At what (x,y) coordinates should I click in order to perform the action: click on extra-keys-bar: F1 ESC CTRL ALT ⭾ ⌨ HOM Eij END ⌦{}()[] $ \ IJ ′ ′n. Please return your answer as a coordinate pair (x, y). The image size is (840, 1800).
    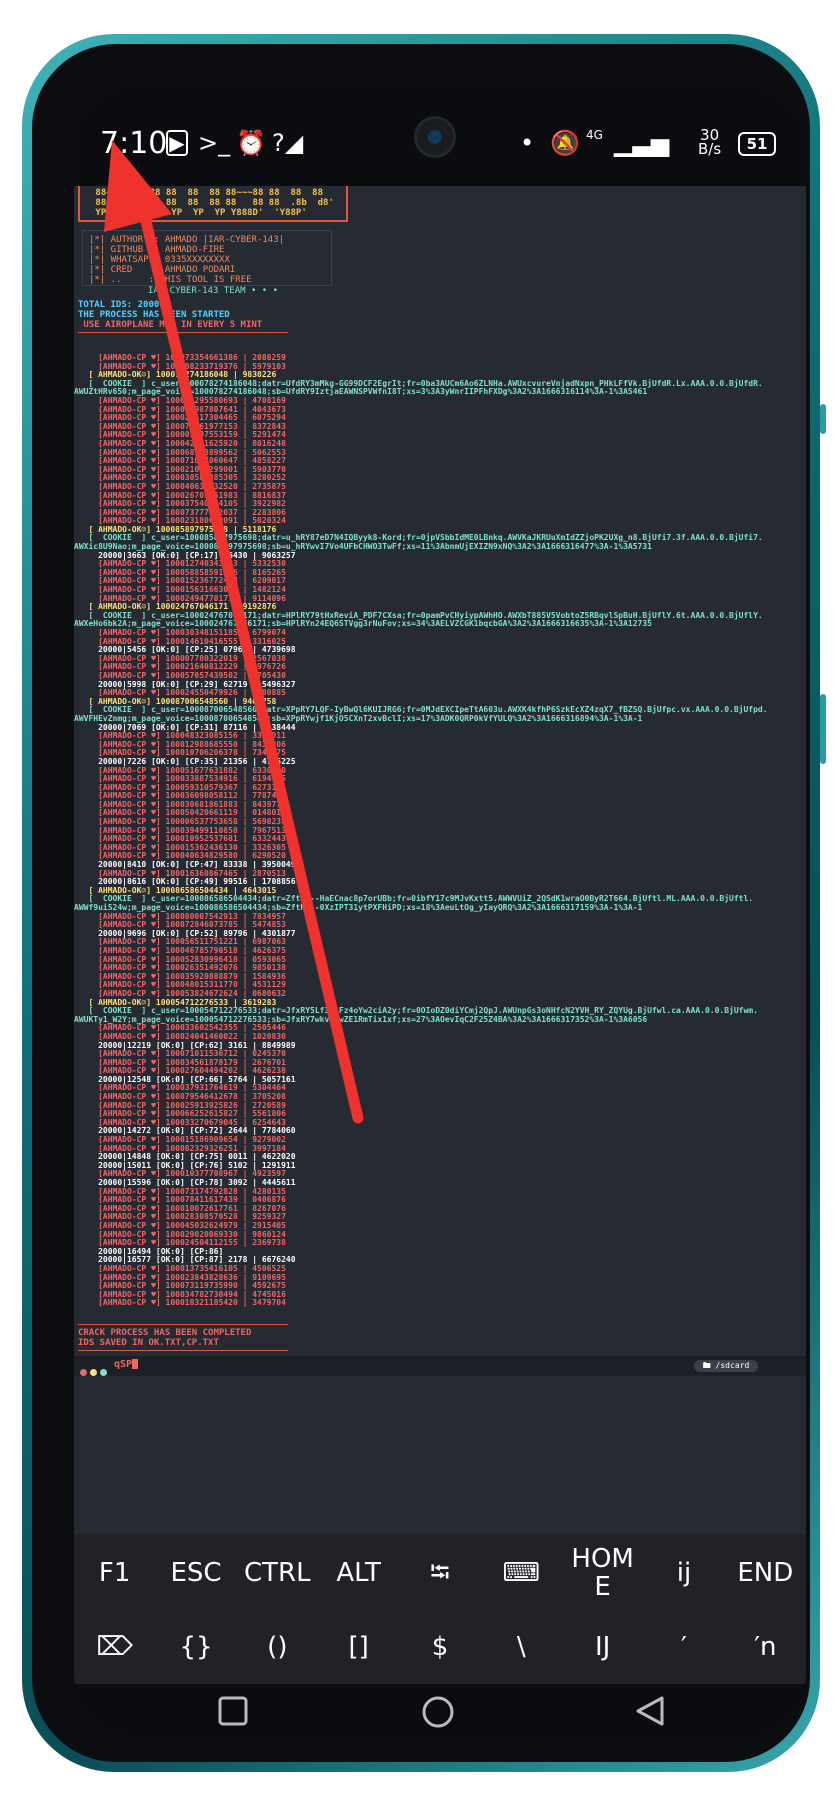
    Looking at the image, I should click on (440, 1609).